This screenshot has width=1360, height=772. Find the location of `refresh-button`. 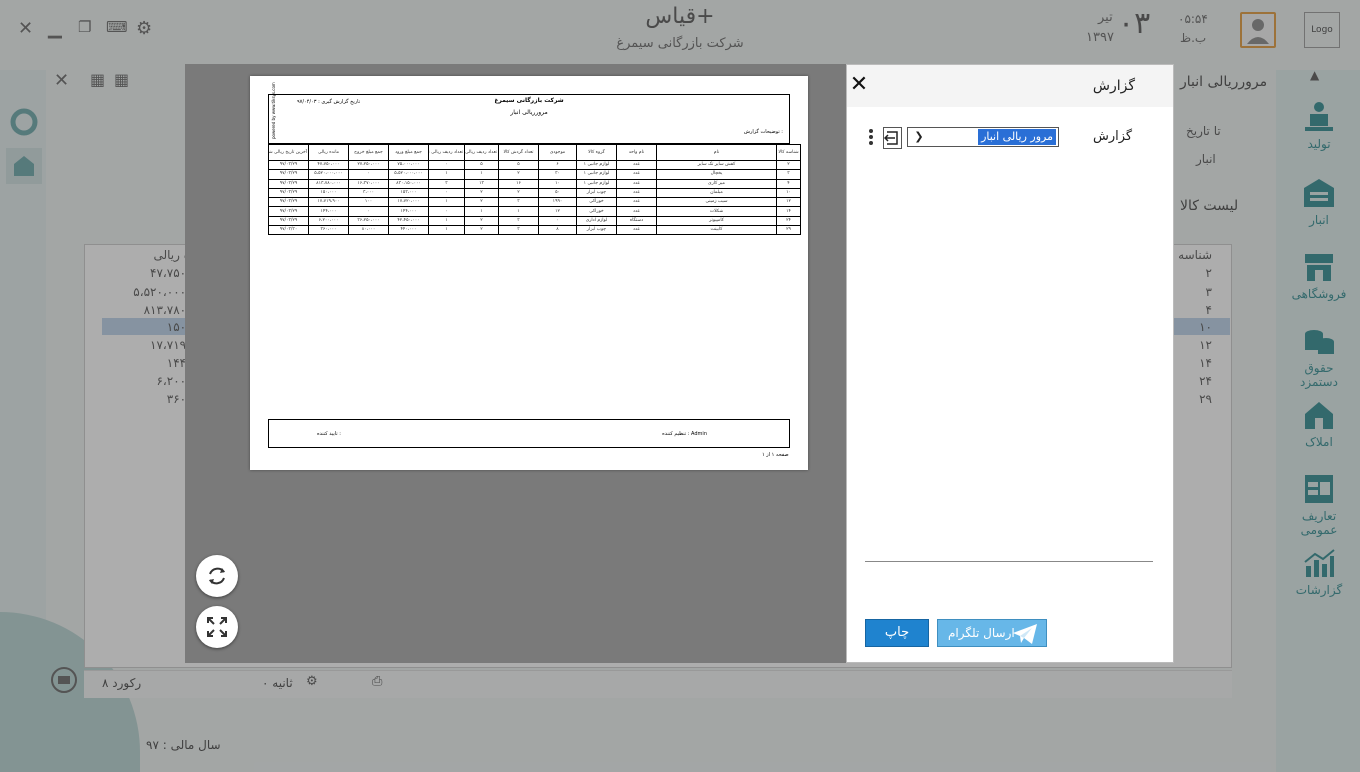

refresh-button is located at coordinates (217, 576).